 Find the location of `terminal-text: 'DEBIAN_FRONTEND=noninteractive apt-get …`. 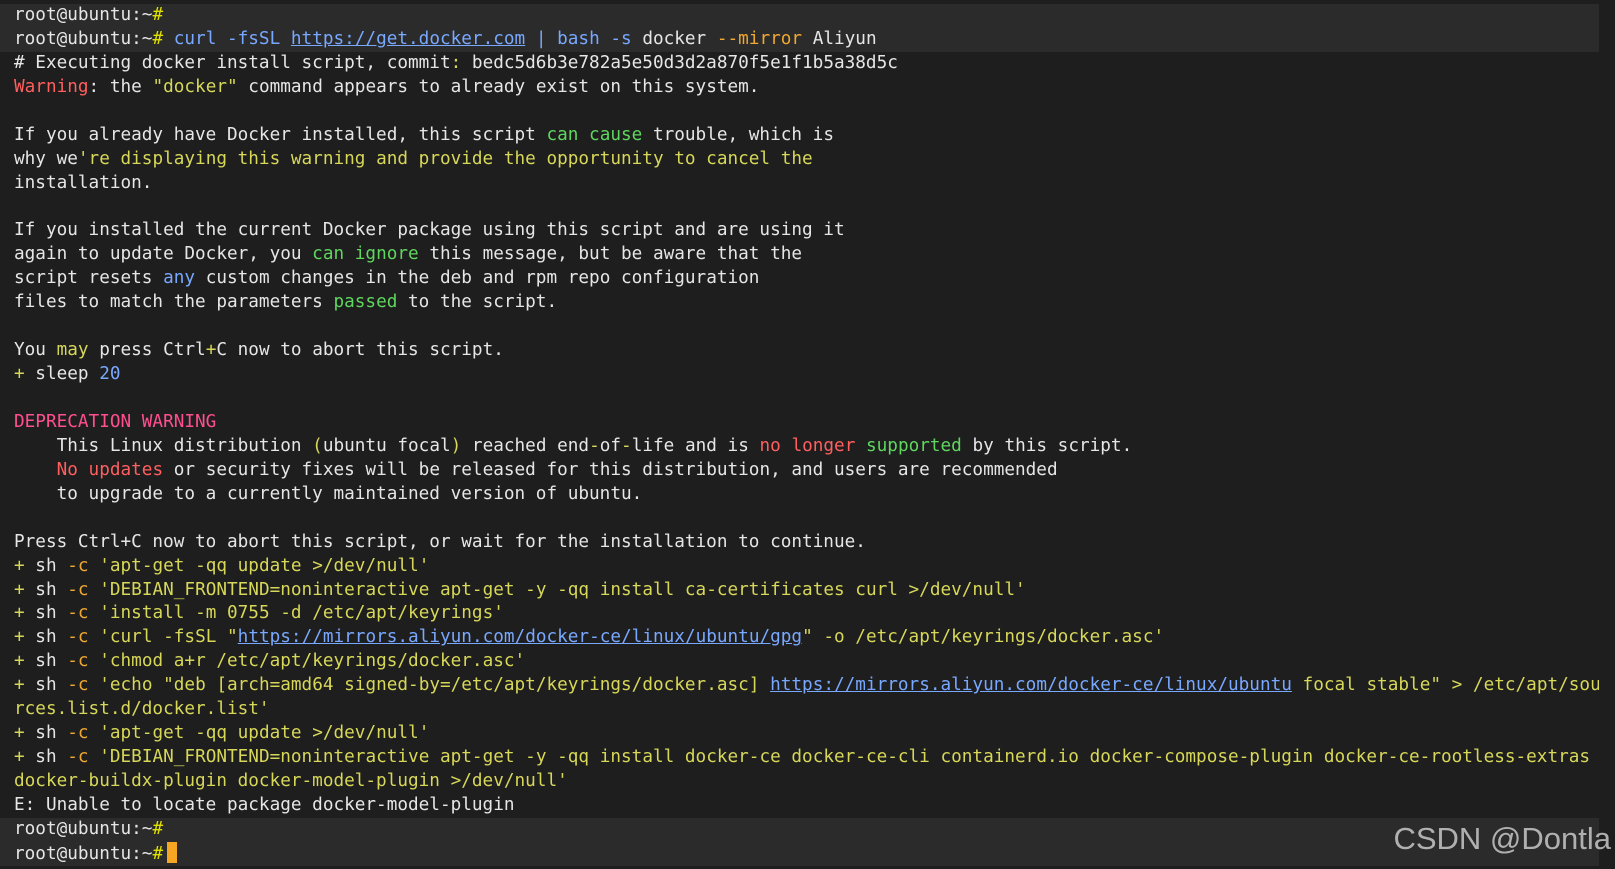

terminal-text: 'DEBIAN_FRONTEND=noninteractive apt-get … is located at coordinates (844, 757).